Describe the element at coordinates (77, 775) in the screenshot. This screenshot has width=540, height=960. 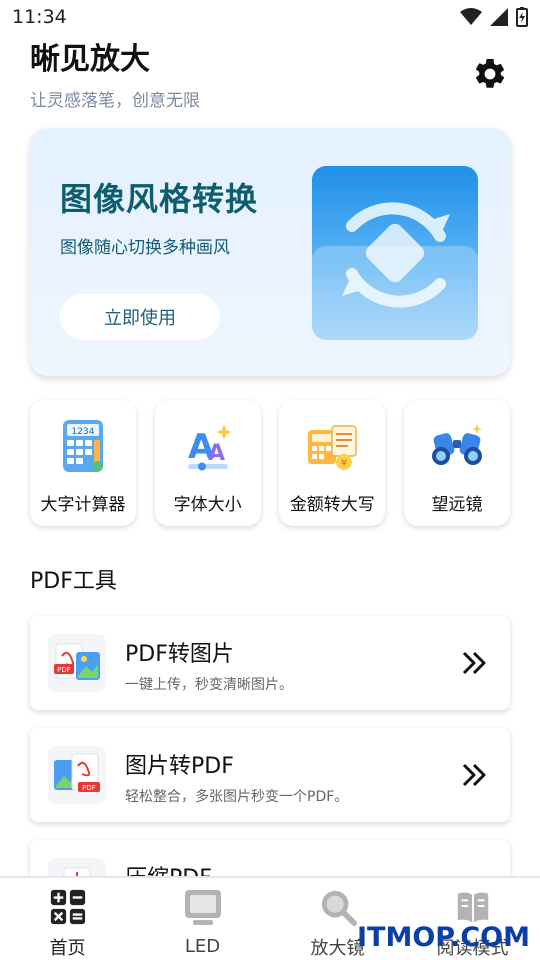
I see `image-to-pdf-icon: PDF` at that location.